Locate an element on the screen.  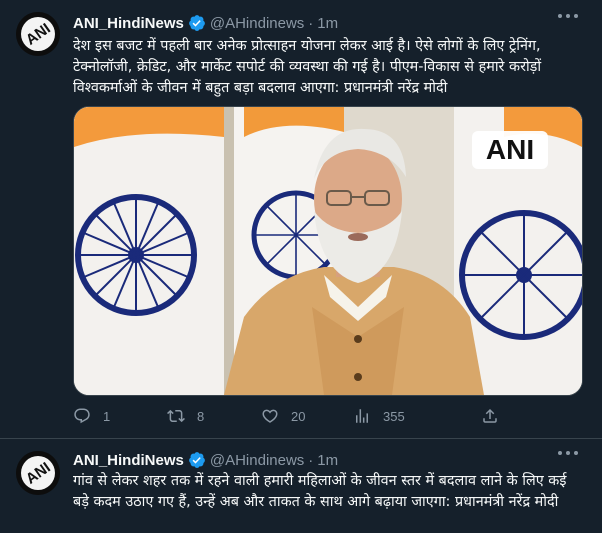
tweet-actions: 1 8 20 355 is located at coordinates (293, 416).